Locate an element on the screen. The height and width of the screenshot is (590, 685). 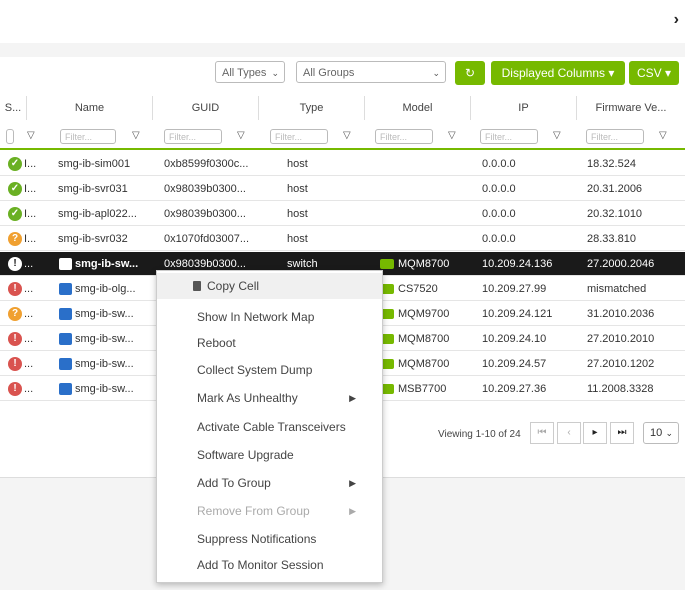
status-ok-icon: ✓ is located at coordinates (15, 214).